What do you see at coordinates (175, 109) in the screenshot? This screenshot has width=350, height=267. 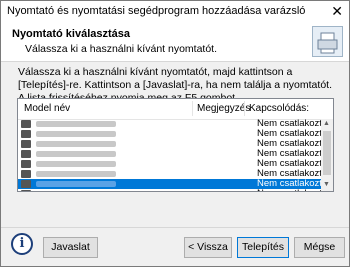 I see `list-header: Model név Megjegyzés Kapcsolódás:` at bounding box center [175, 109].